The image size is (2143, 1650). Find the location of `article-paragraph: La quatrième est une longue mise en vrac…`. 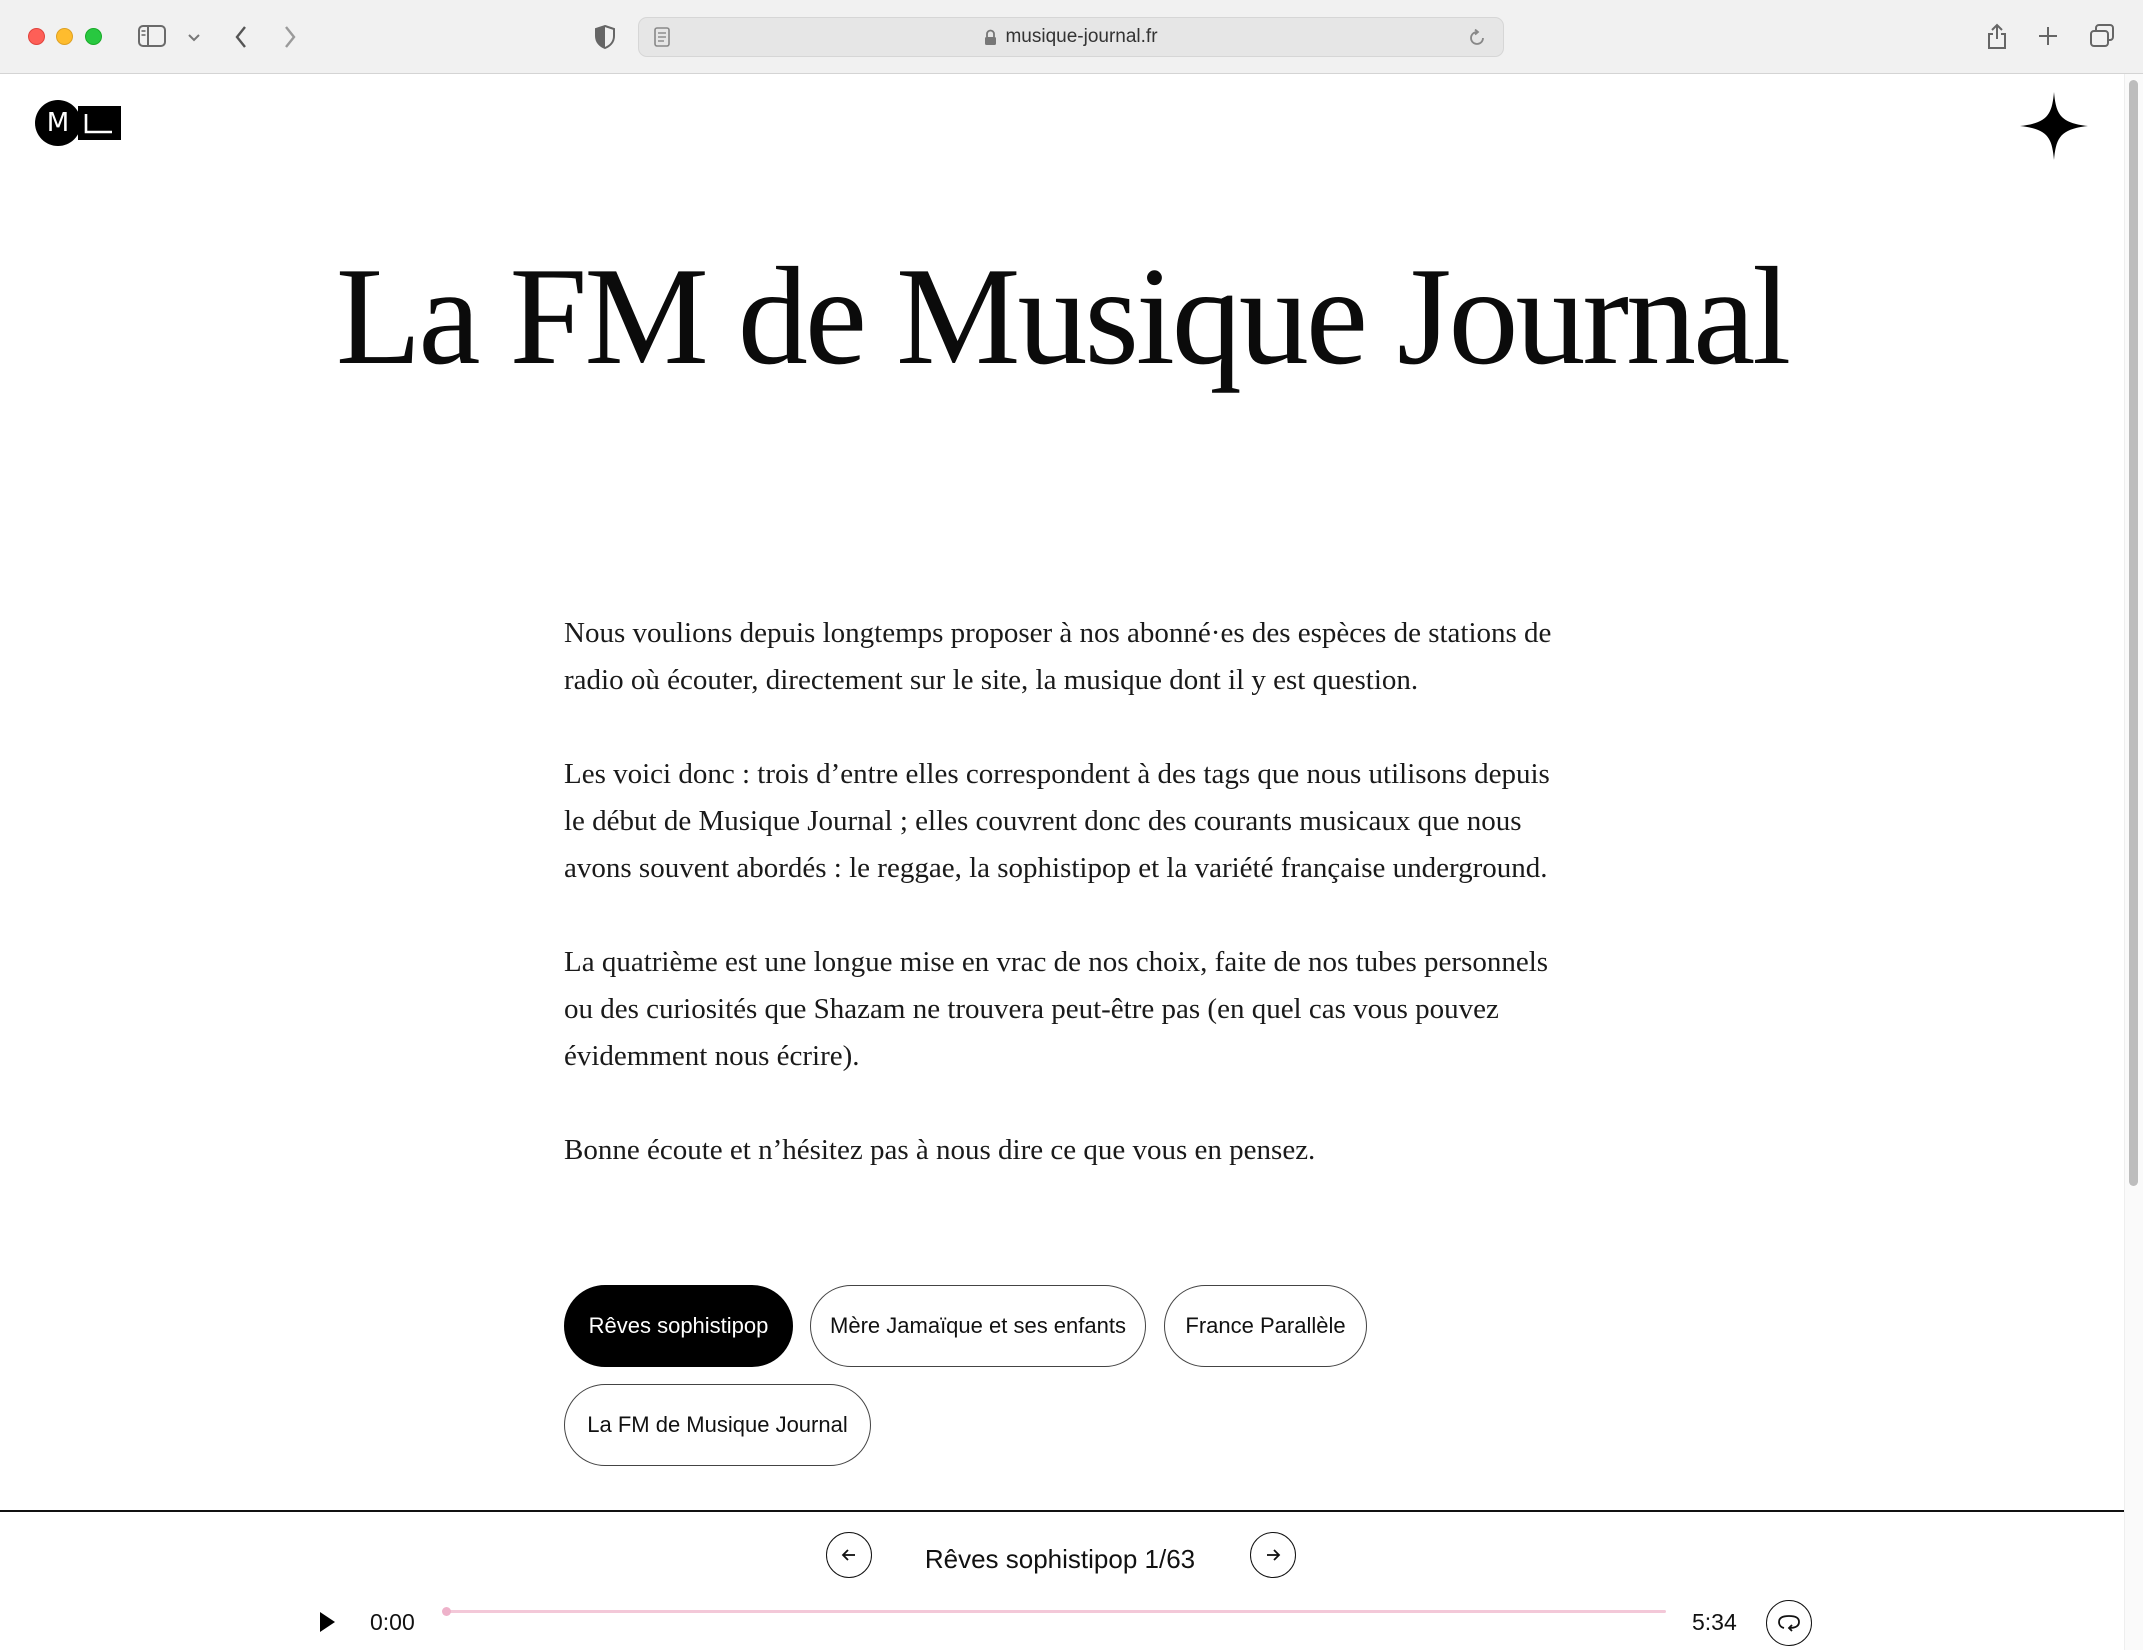

article-paragraph: La quatrième est une longue mise en vrac… is located at coordinates (1056, 1009).